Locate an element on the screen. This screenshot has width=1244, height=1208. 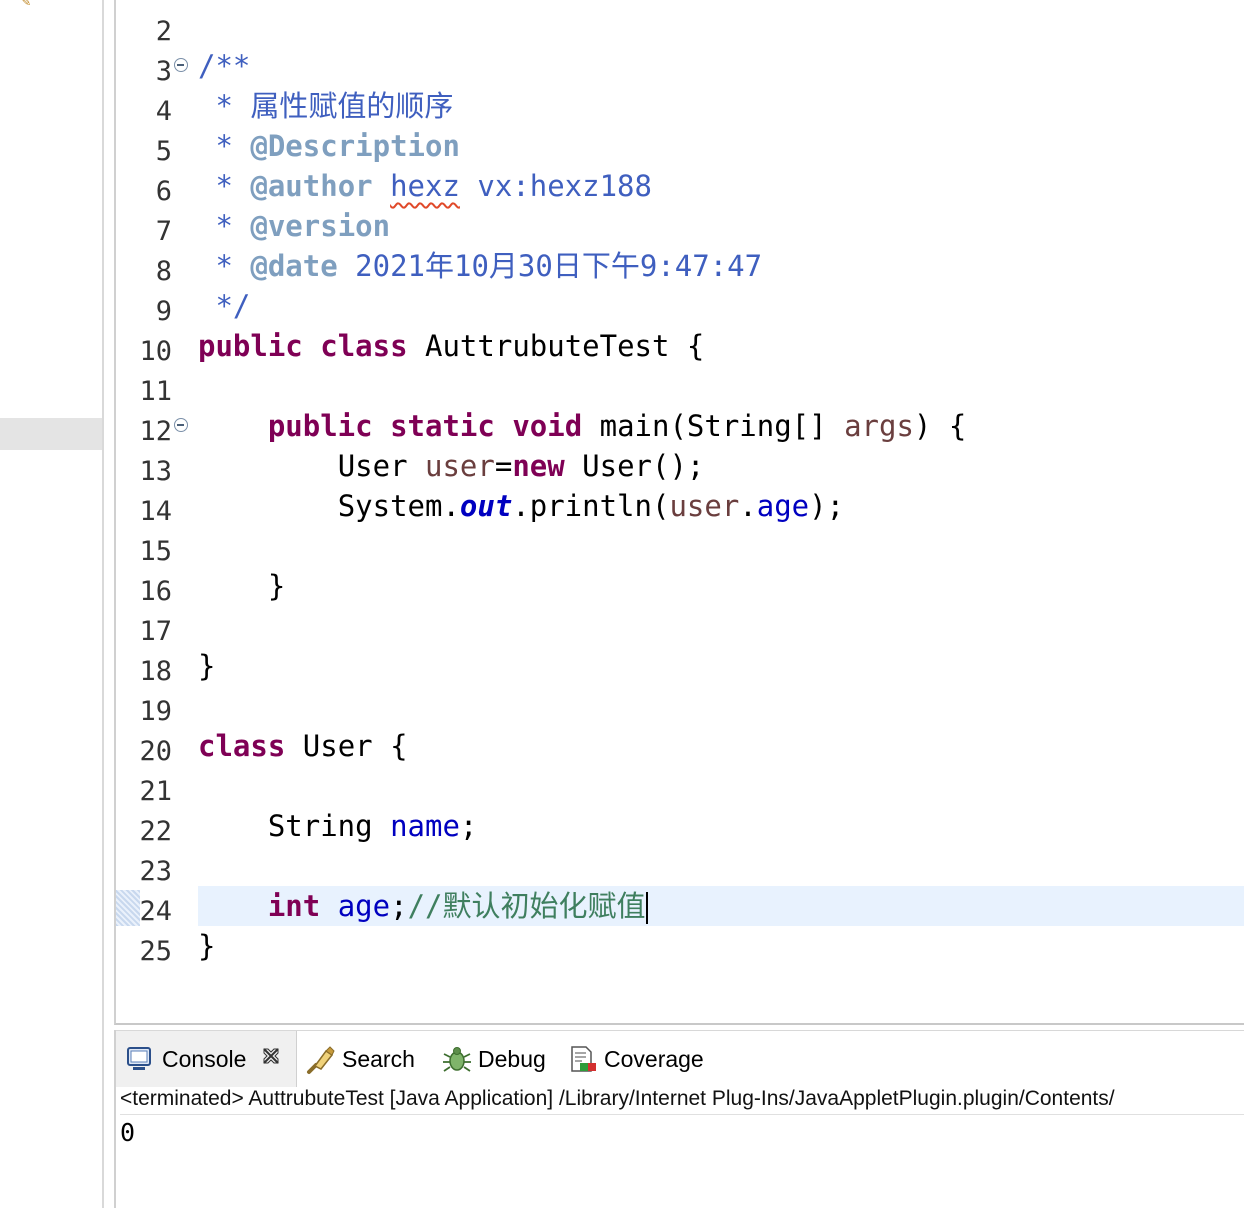
code-line: 13 User user=new User(); is located at coordinates (680, 466).